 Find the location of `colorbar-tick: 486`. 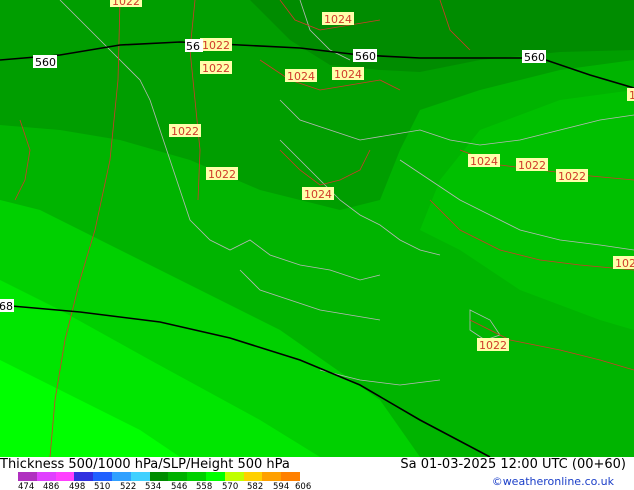

colorbar-tick: 486 is located at coordinates (51, 486).